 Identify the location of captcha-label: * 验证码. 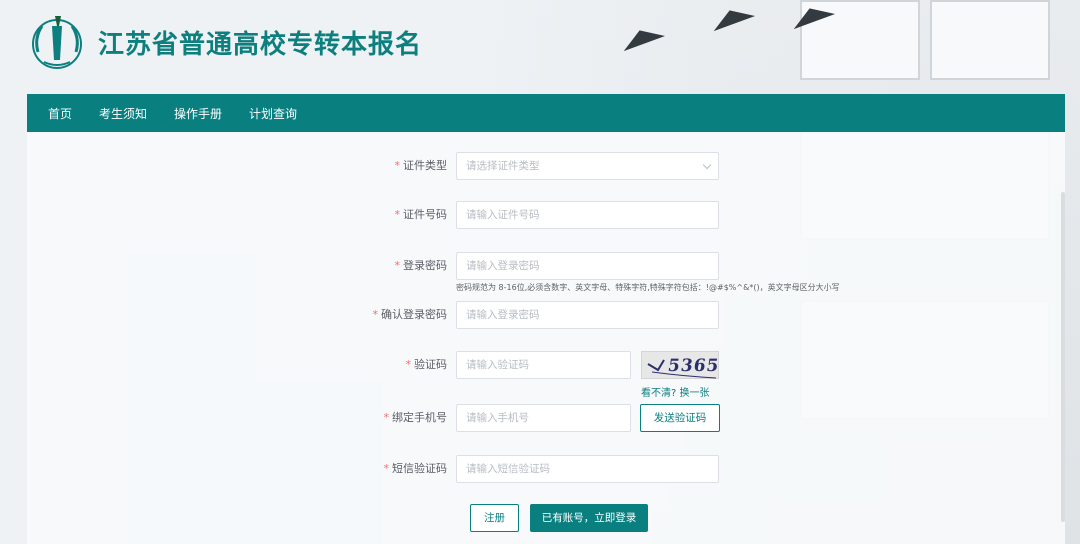
(426, 364).